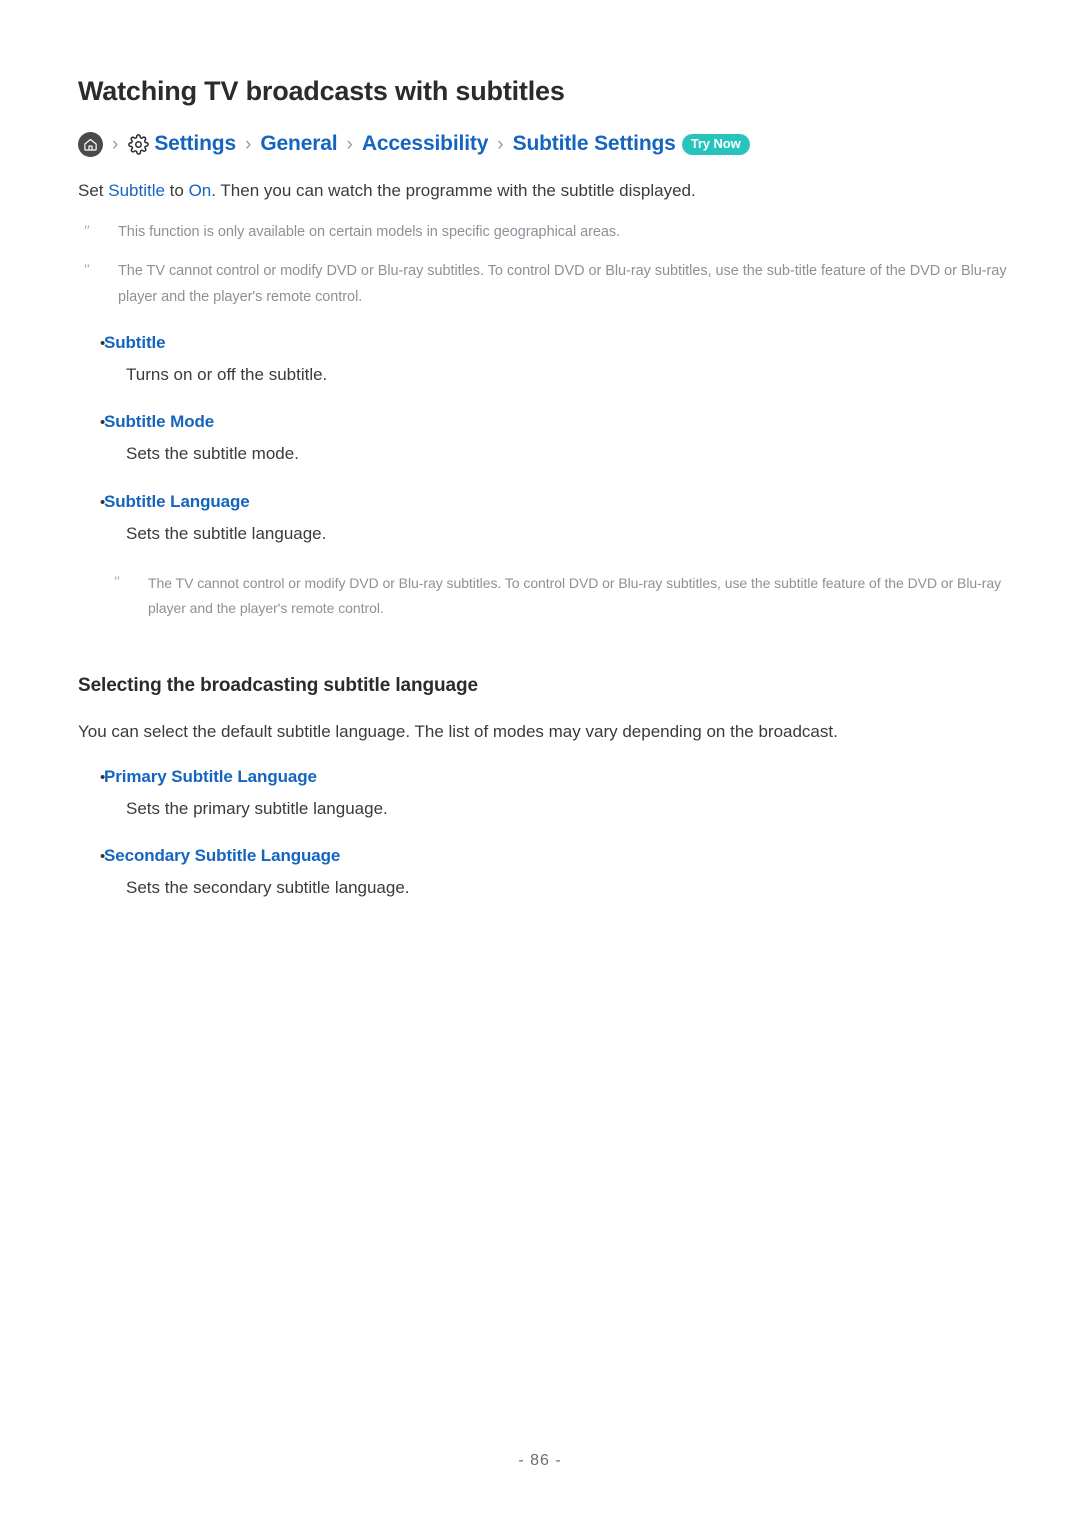  Describe the element at coordinates (549, 422) in the screenshot. I see `list-item-header: • Subtitle Mode` at that location.